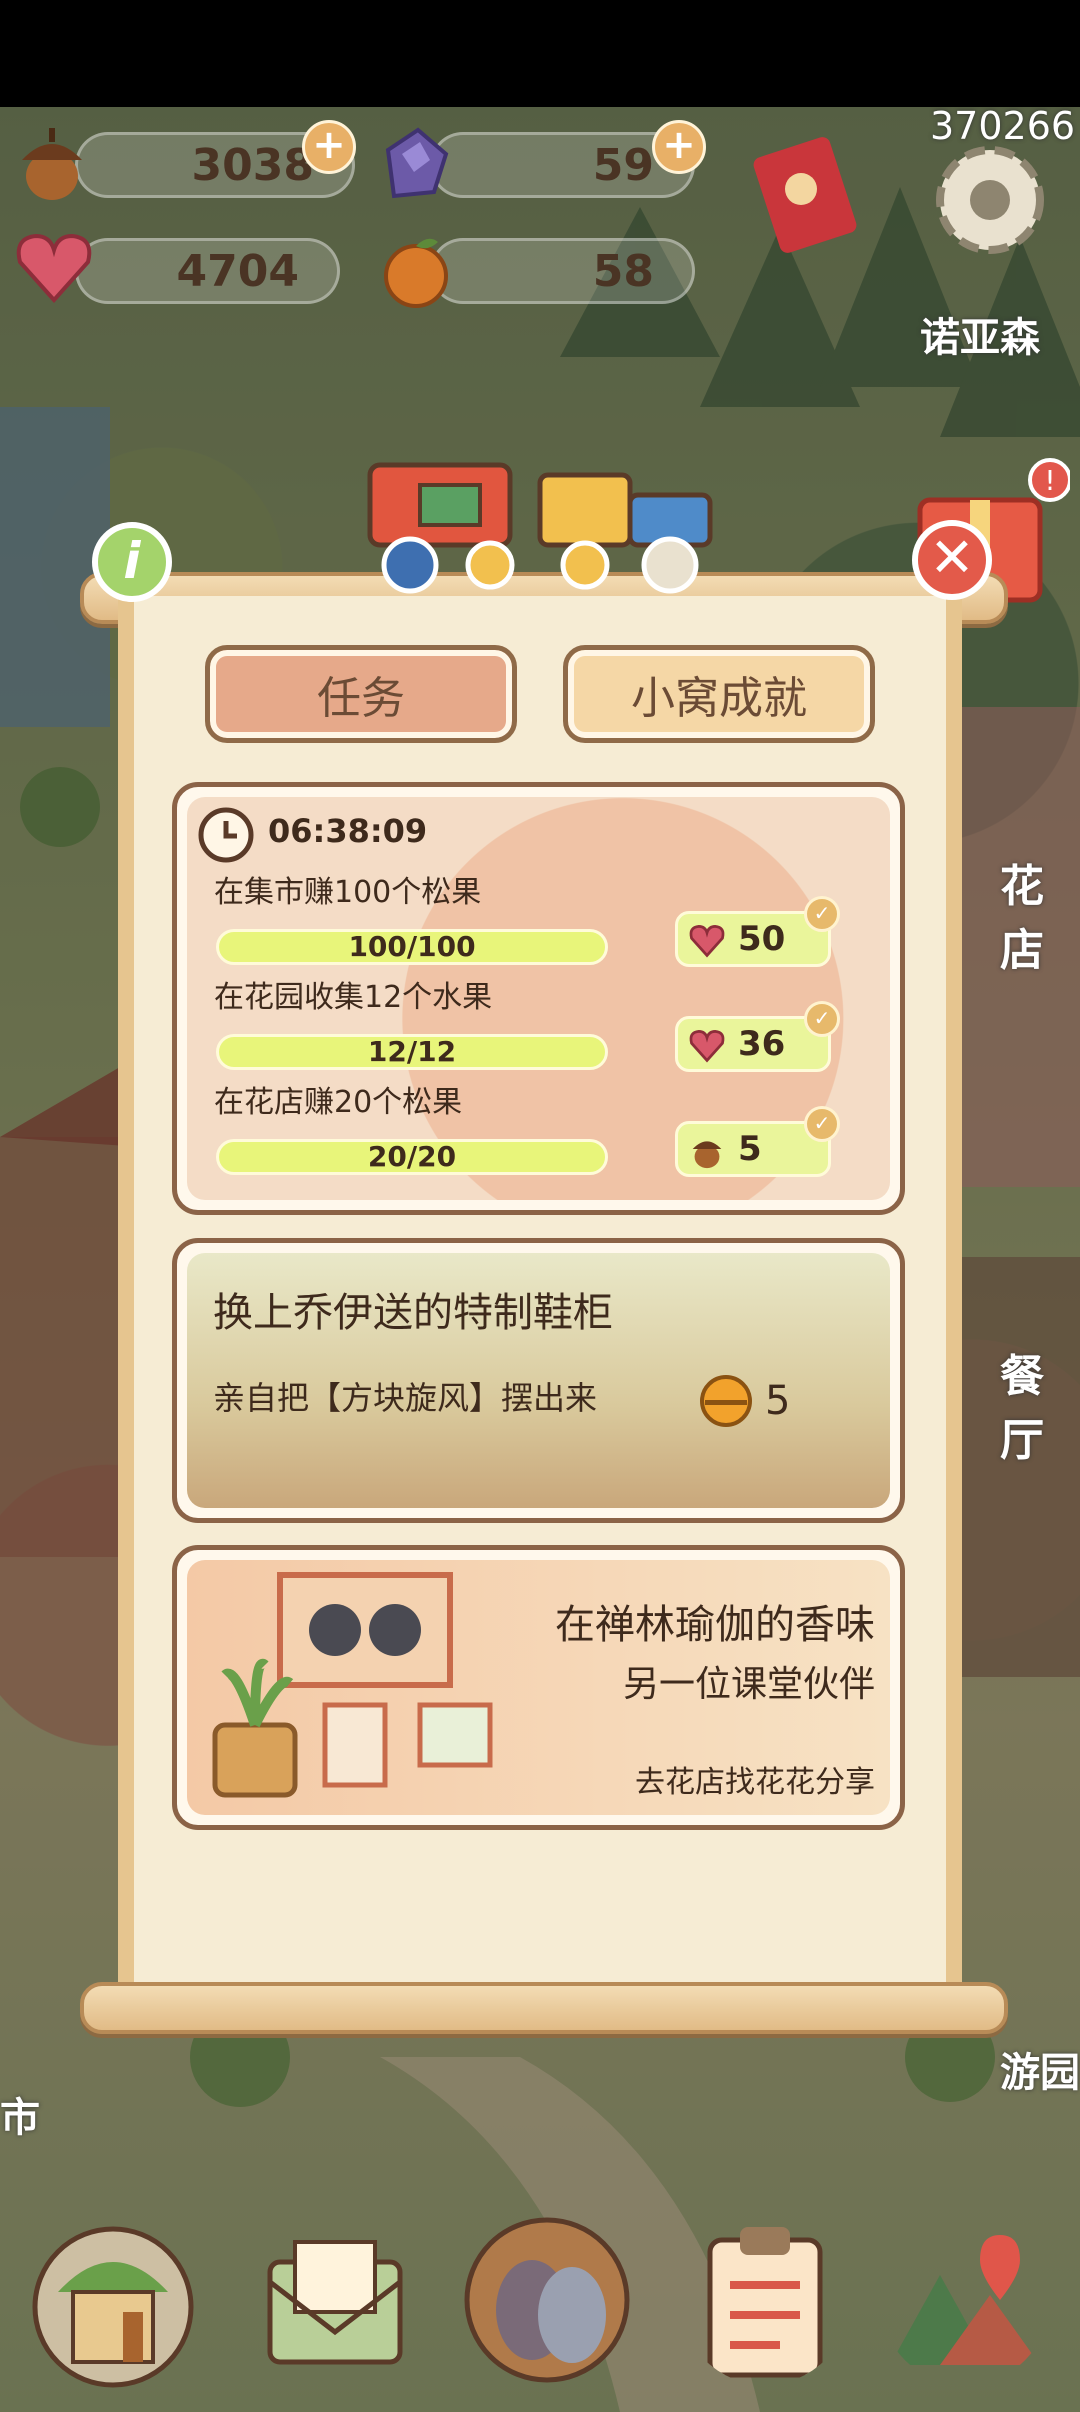 This screenshot has height=2412, width=1080. What do you see at coordinates (237, 271) in the screenshot?
I see `heart-count: 4704` at bounding box center [237, 271].